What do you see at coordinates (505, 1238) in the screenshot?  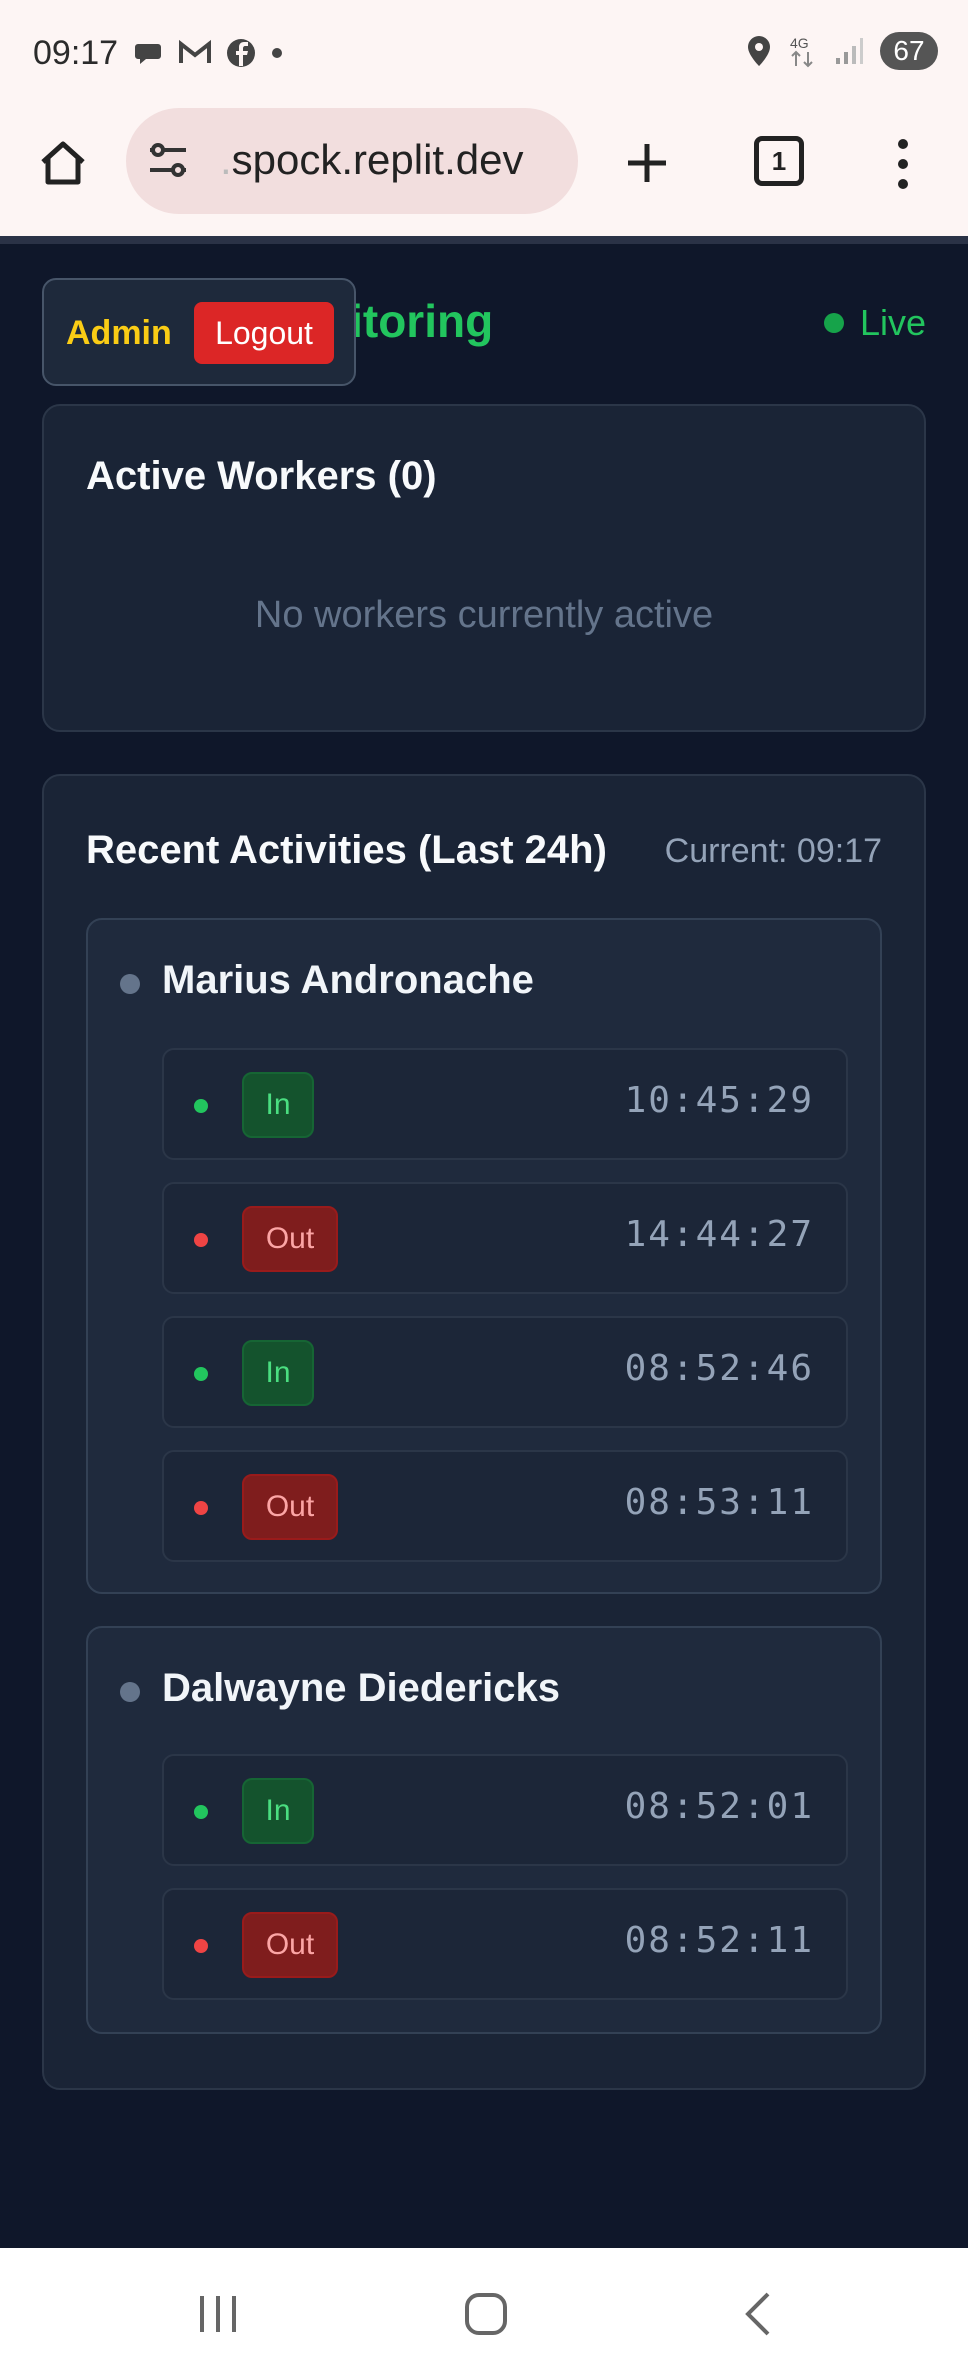 I see `activity-row: Out 14:44:27` at bounding box center [505, 1238].